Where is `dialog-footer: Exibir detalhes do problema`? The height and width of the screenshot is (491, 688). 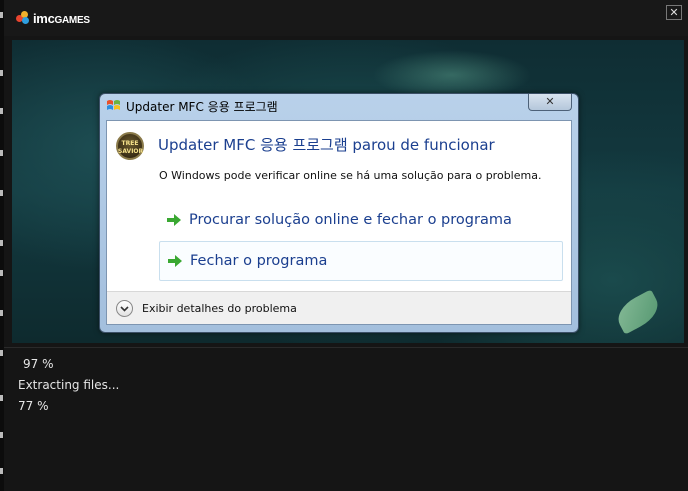 dialog-footer: Exibir detalhes do problema is located at coordinates (339, 307).